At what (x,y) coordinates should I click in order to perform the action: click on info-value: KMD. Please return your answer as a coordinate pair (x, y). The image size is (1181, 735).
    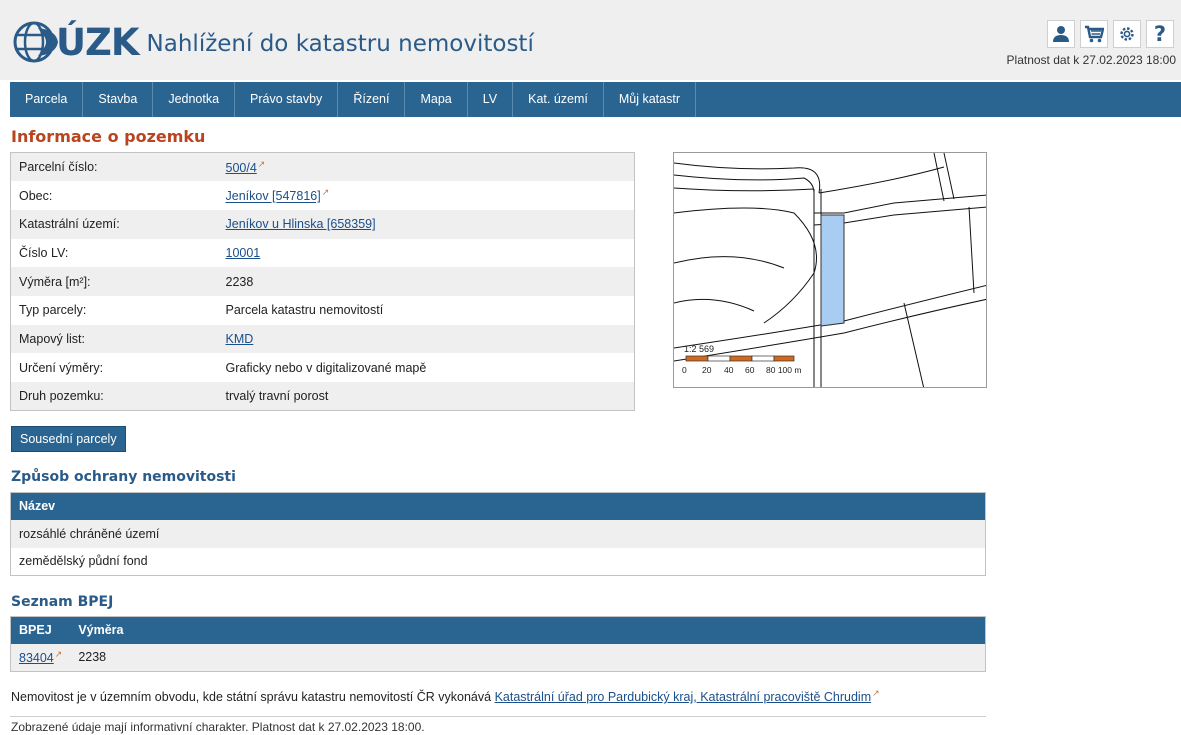
    Looking at the image, I should click on (426, 339).